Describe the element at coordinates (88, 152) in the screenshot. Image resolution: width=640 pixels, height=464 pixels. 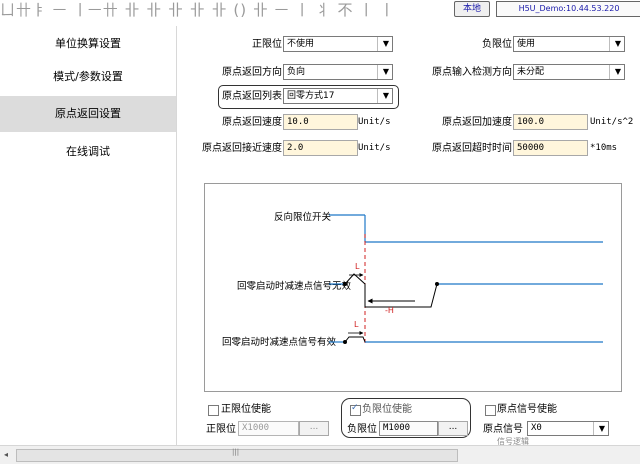
I see `sidebar-item-online-debug: 在线调试` at that location.